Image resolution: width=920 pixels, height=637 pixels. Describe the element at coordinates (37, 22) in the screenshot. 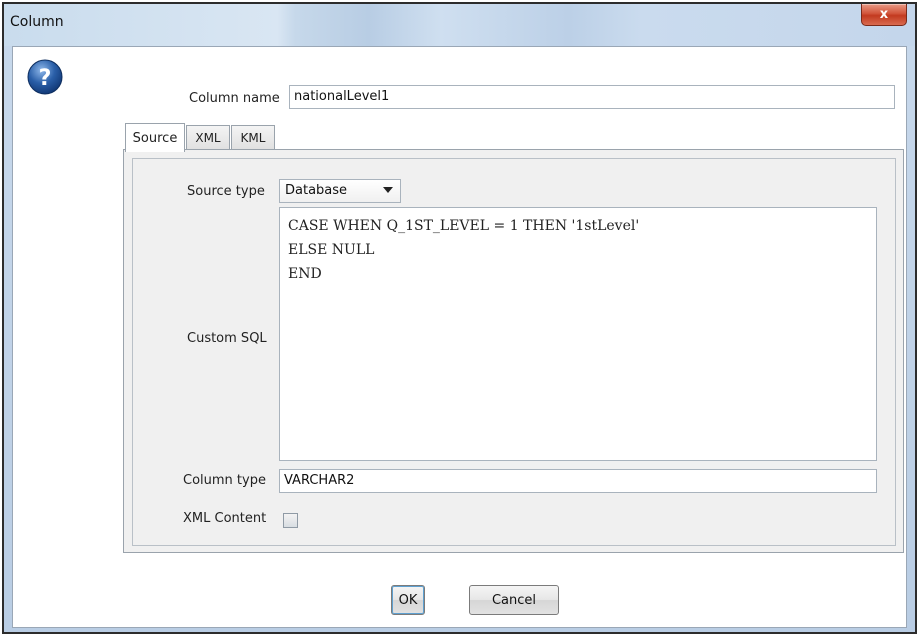

I see `window-title: Column` at that location.